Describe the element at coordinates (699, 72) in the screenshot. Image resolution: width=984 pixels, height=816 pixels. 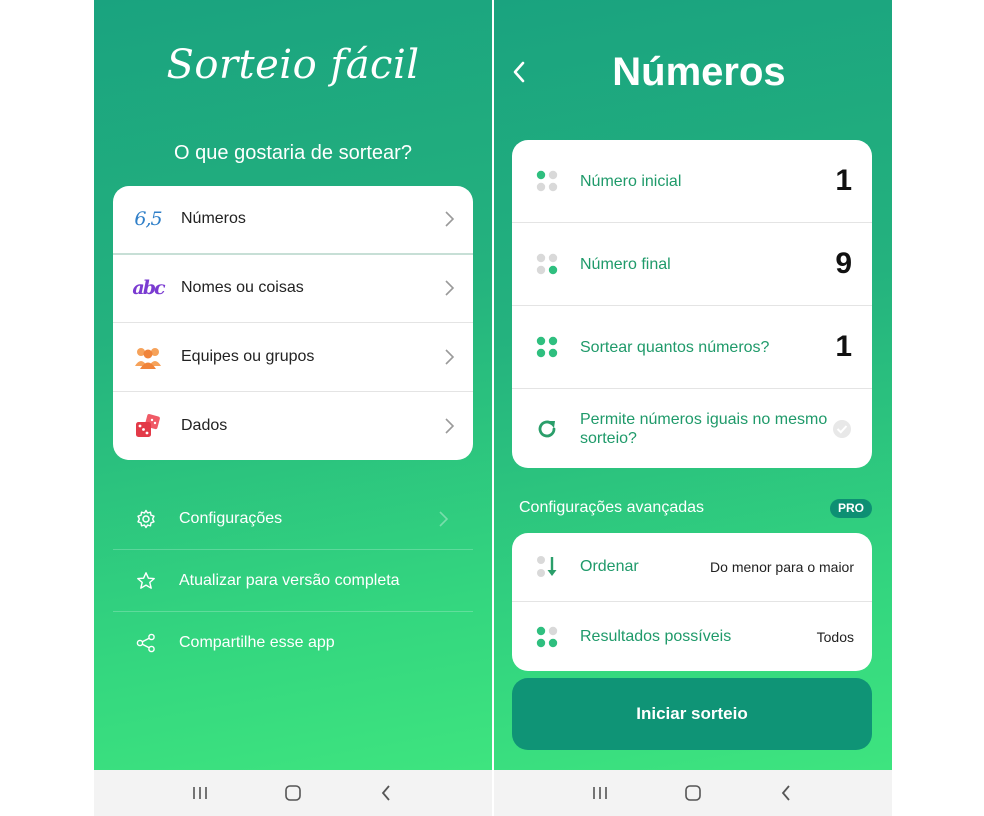
I see `page-title: Números` at that location.